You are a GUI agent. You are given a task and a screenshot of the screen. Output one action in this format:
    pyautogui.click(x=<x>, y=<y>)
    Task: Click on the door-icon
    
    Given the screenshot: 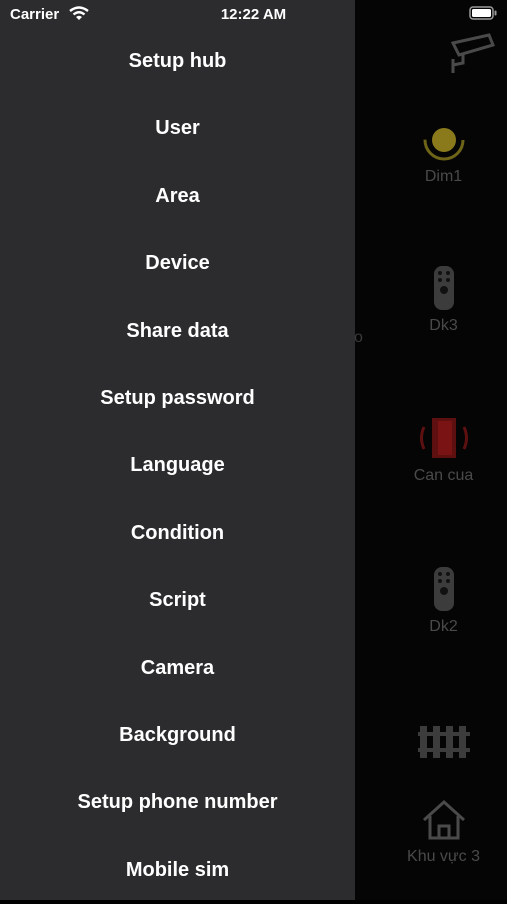 What is the action you would take?
    pyautogui.click(x=443, y=438)
    